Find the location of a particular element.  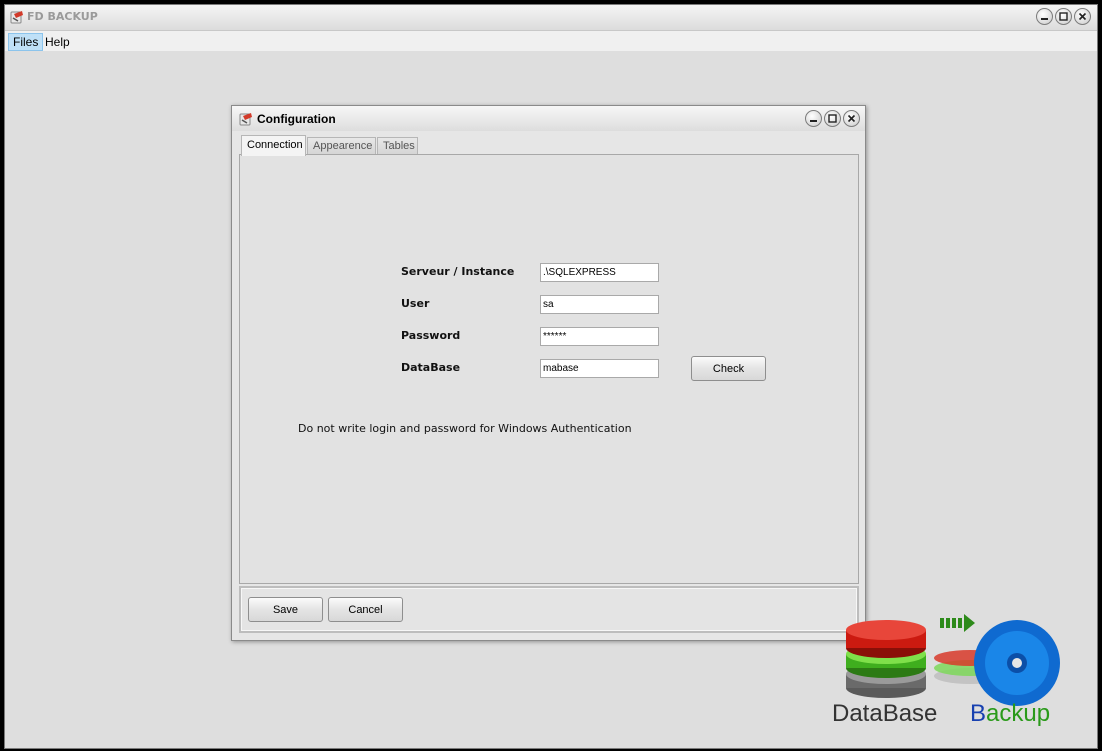

logo-backup-word: Backup is located at coordinates (1010, 713).